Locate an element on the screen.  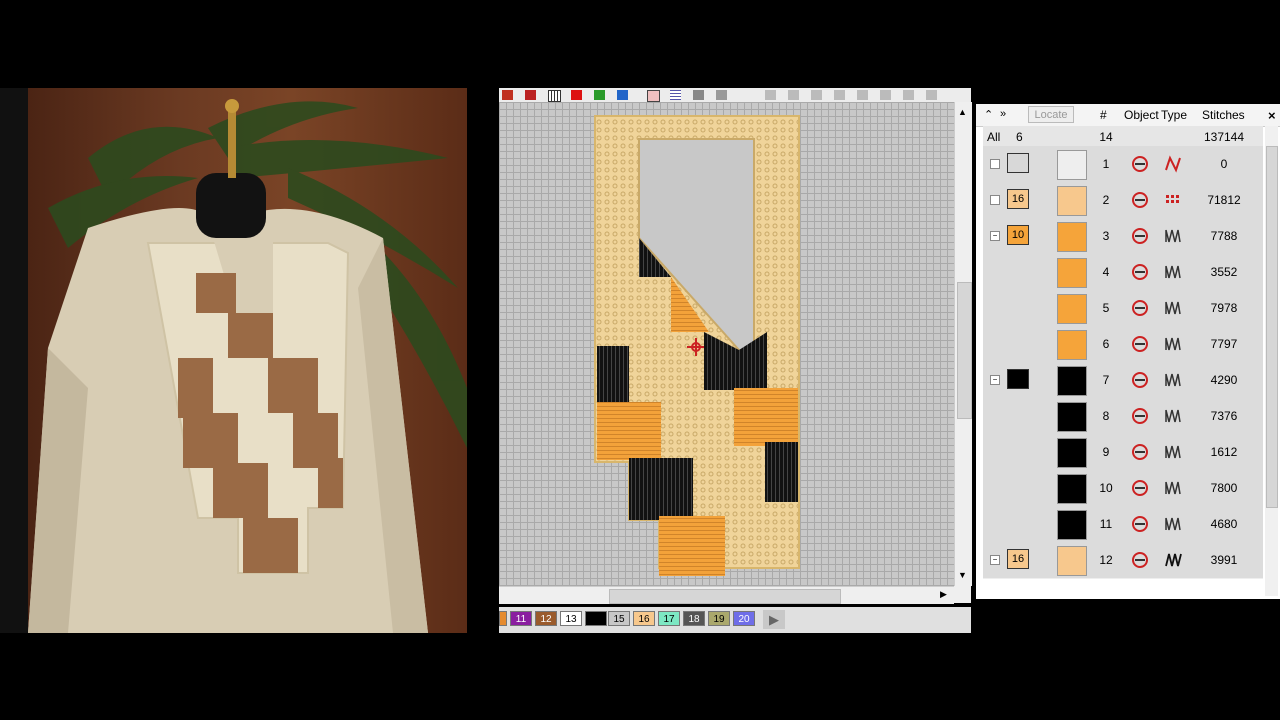
object-list-scroll-thumb is located at coordinates (1272, 327).